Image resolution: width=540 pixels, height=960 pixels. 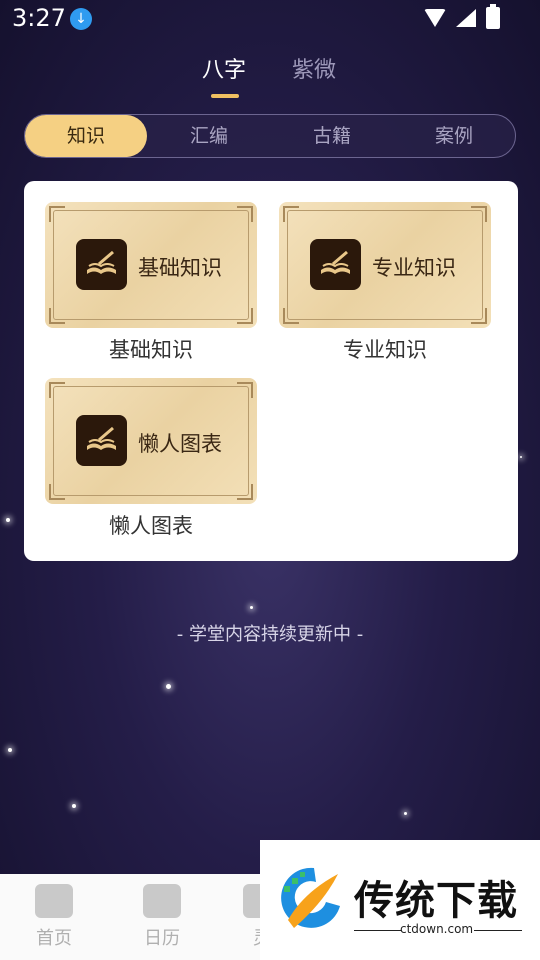 I want to click on status-bar: 3:27 ↓, so click(x=270, y=18).